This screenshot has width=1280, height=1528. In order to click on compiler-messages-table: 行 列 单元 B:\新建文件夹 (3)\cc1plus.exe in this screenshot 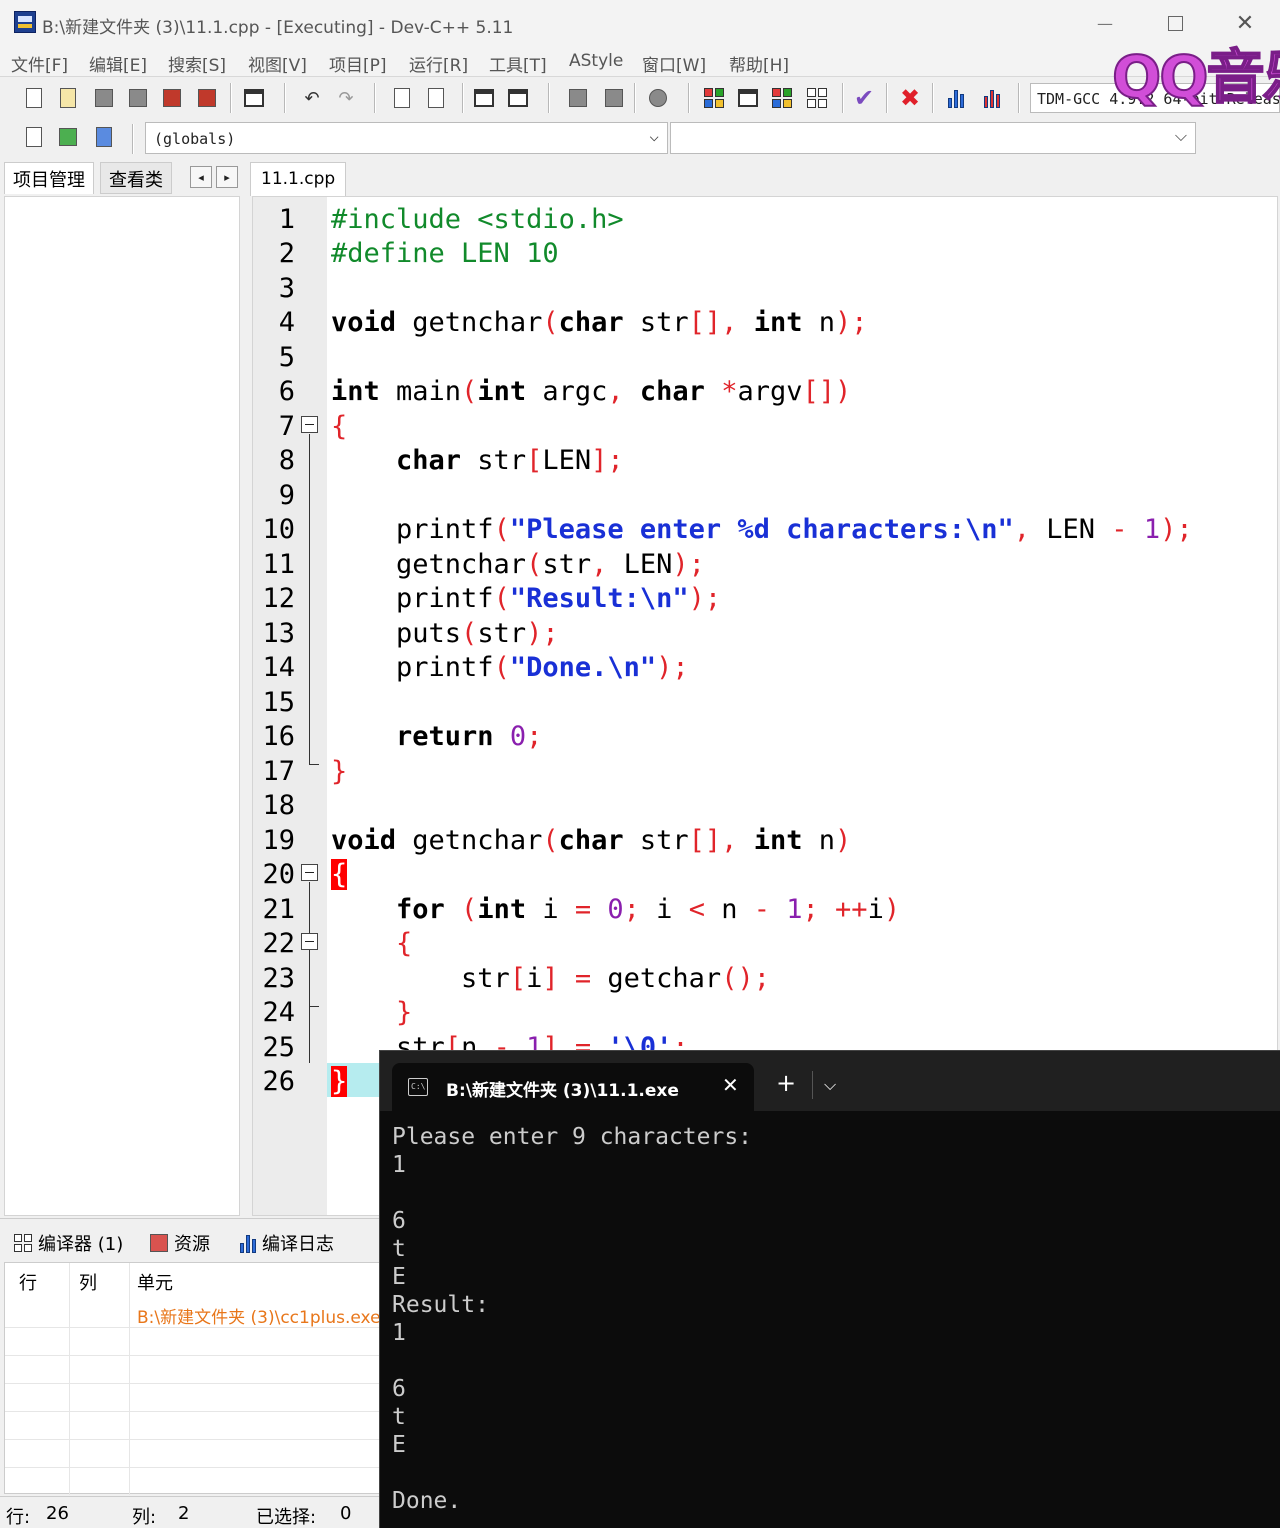, I will do `click(192, 1378)`.